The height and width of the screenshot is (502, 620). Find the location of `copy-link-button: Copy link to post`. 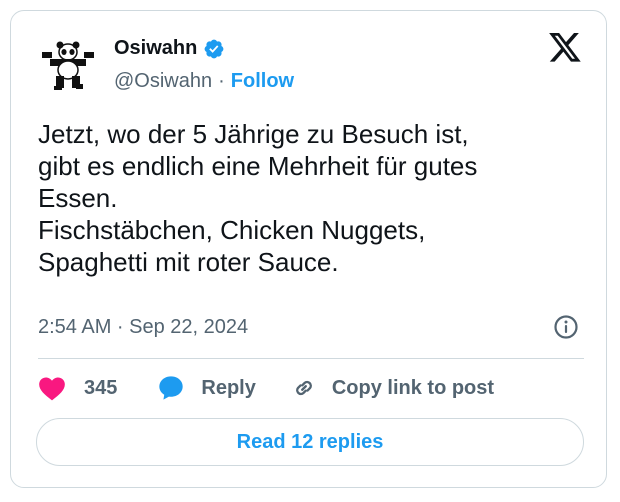

copy-link-button: Copy link to post is located at coordinates (392, 388).